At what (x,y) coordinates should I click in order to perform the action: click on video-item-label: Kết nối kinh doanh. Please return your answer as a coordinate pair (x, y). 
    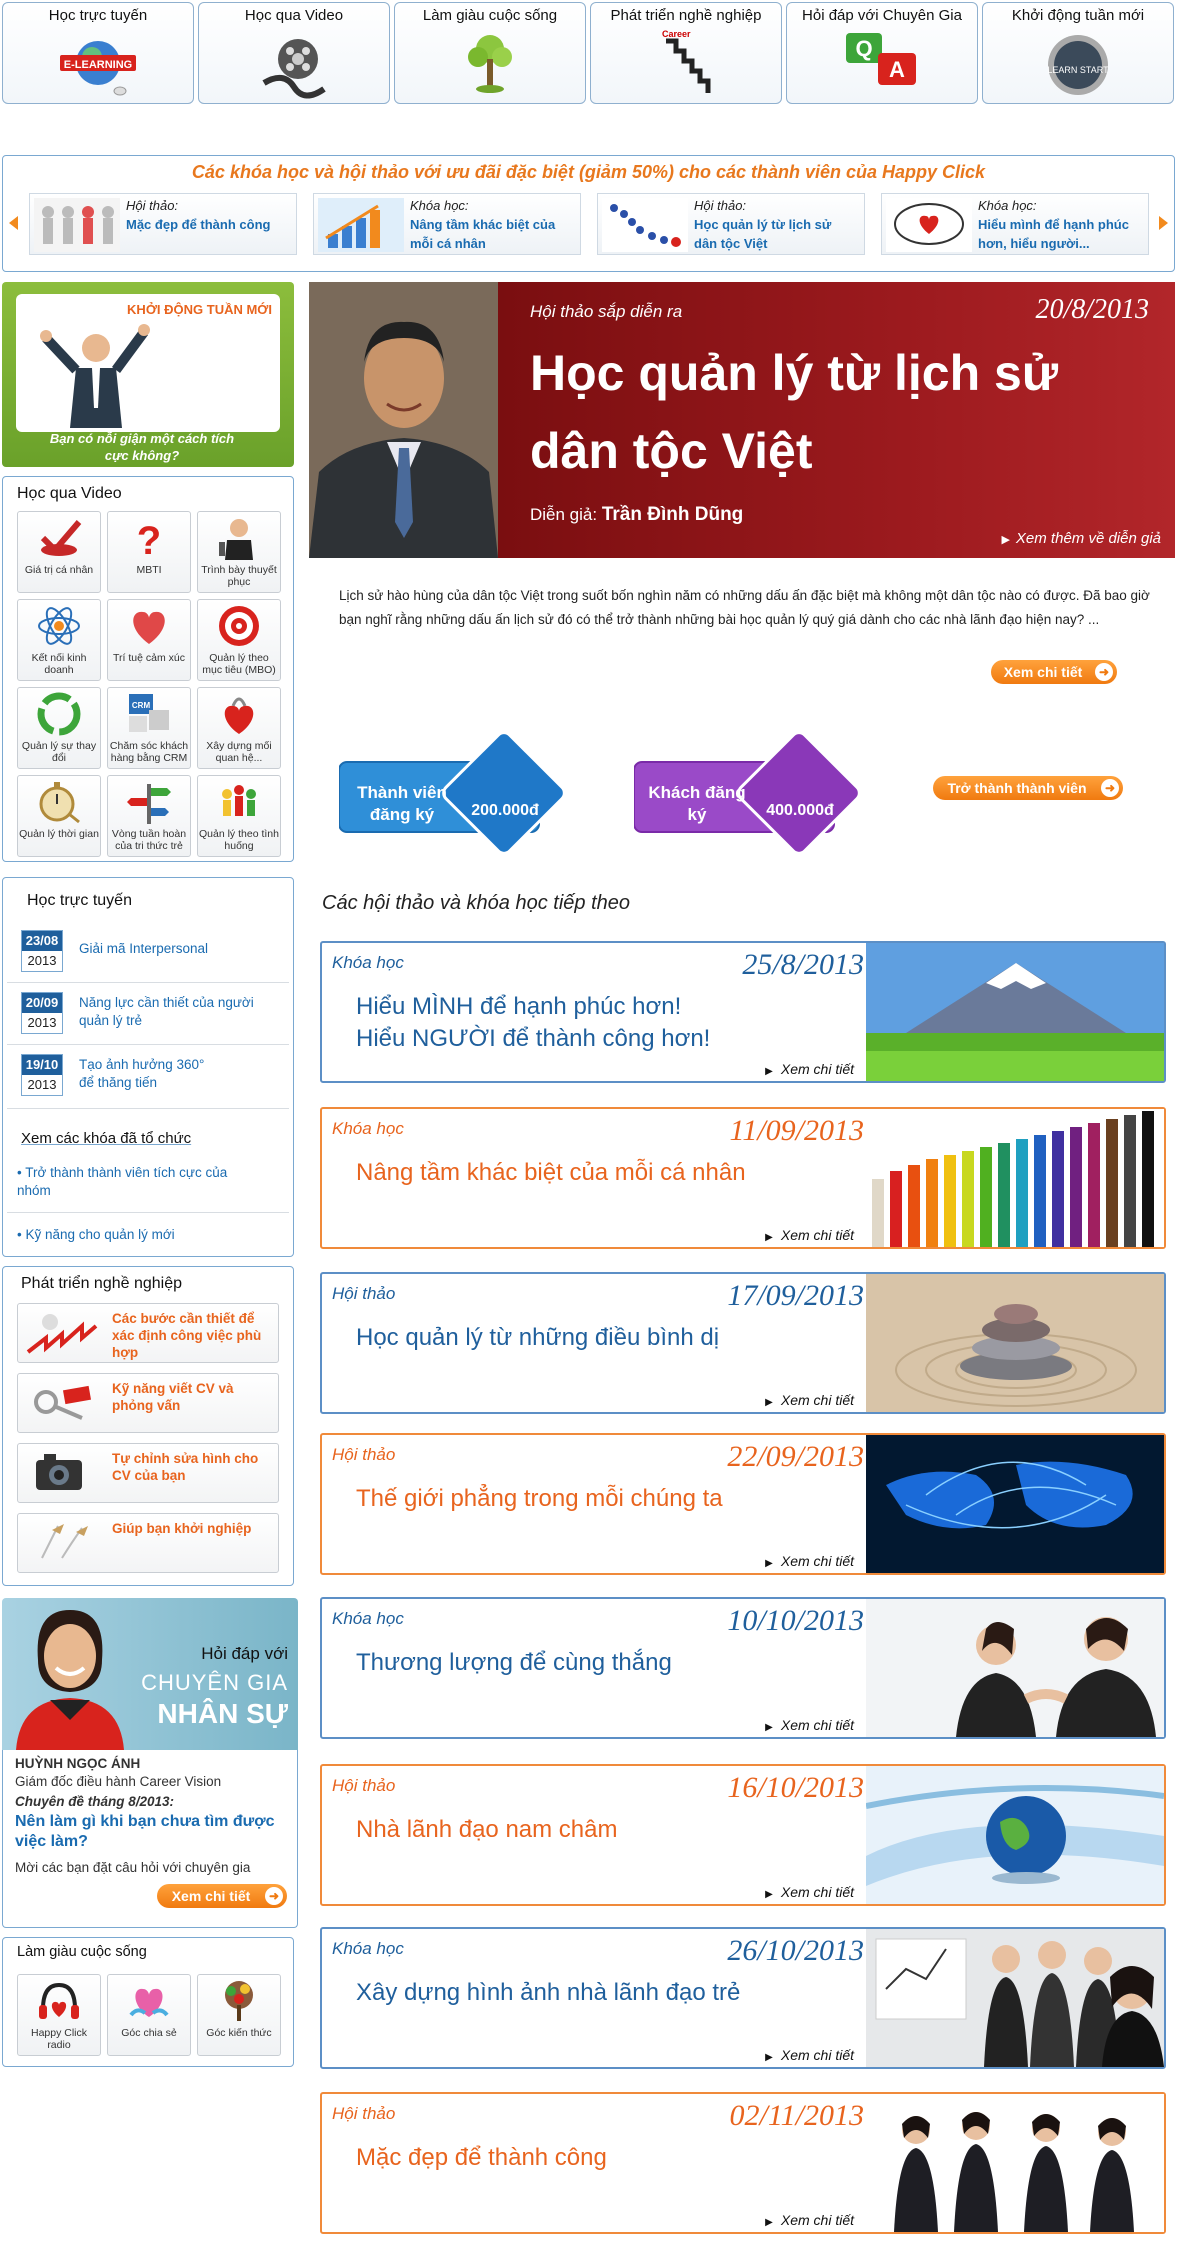
    Looking at the image, I should click on (59, 664).